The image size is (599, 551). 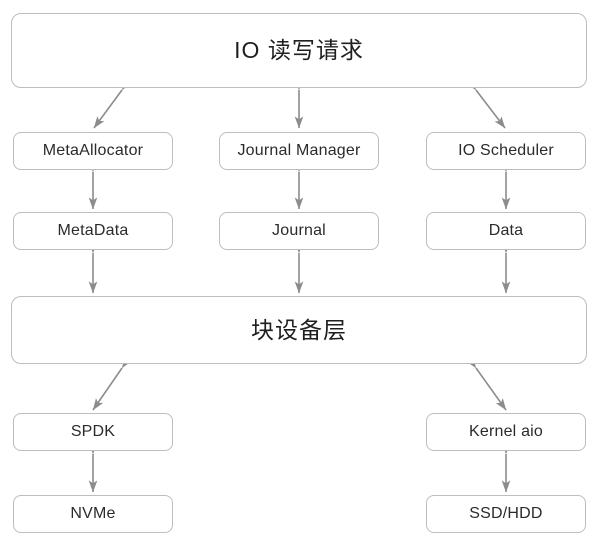 What do you see at coordinates (113, 103) in the screenshot?
I see `connector-io-request-to-meta-allocator` at bounding box center [113, 103].